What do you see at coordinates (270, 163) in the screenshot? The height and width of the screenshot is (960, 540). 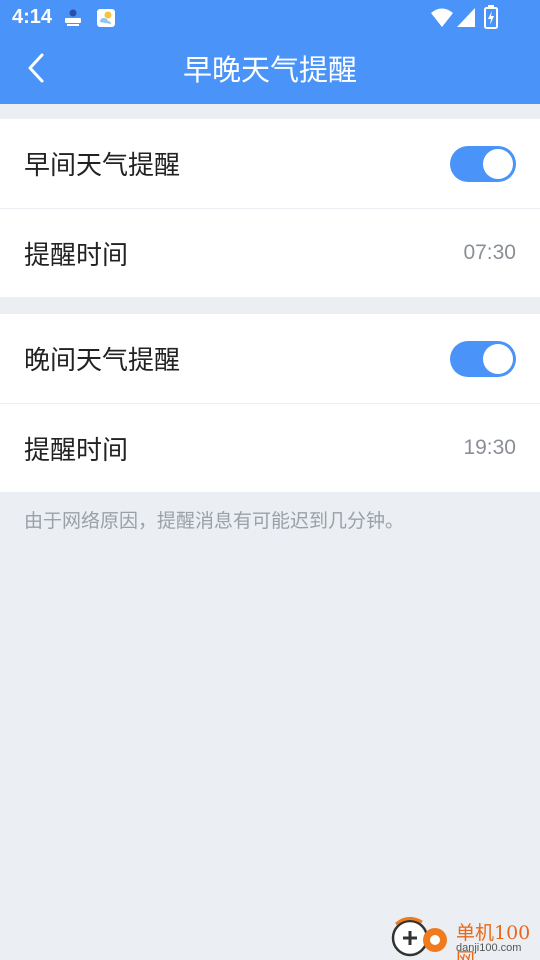 I see `morning-reminder-row: 早间天气提醒` at bounding box center [270, 163].